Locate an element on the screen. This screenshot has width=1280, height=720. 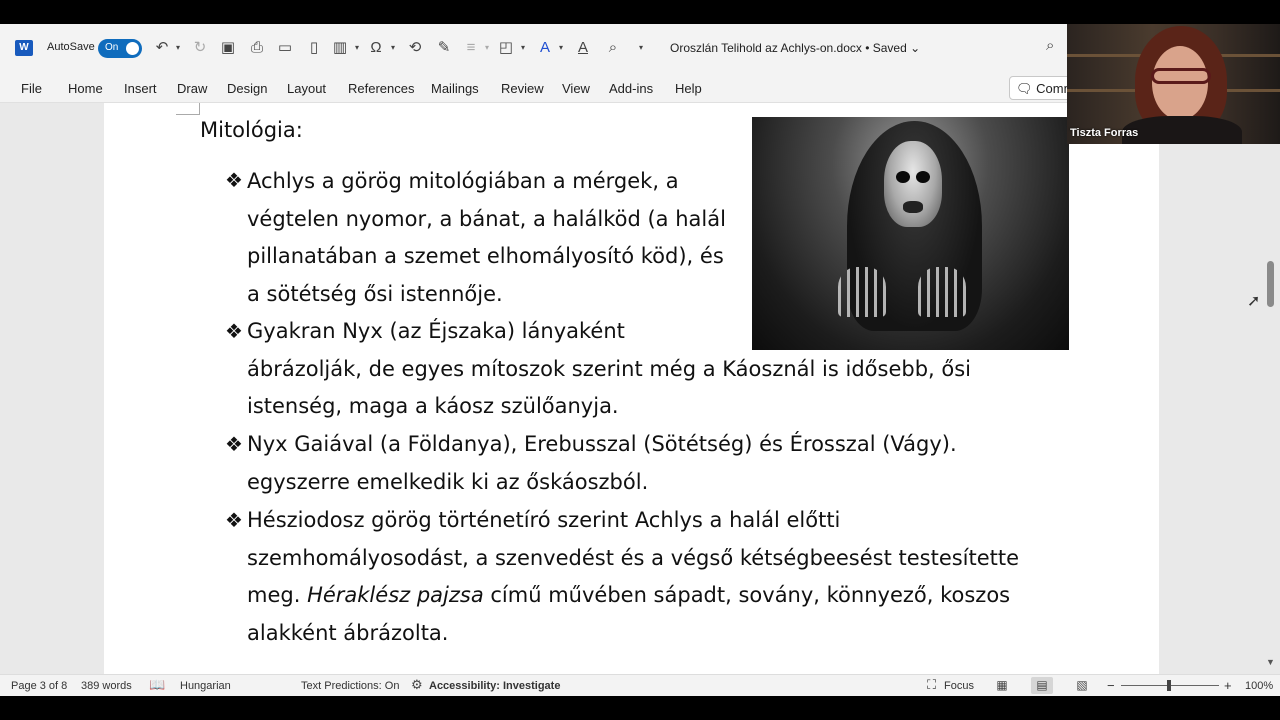
scroll-down-arrow-icon: ▼ is located at coordinates (1270, 662).